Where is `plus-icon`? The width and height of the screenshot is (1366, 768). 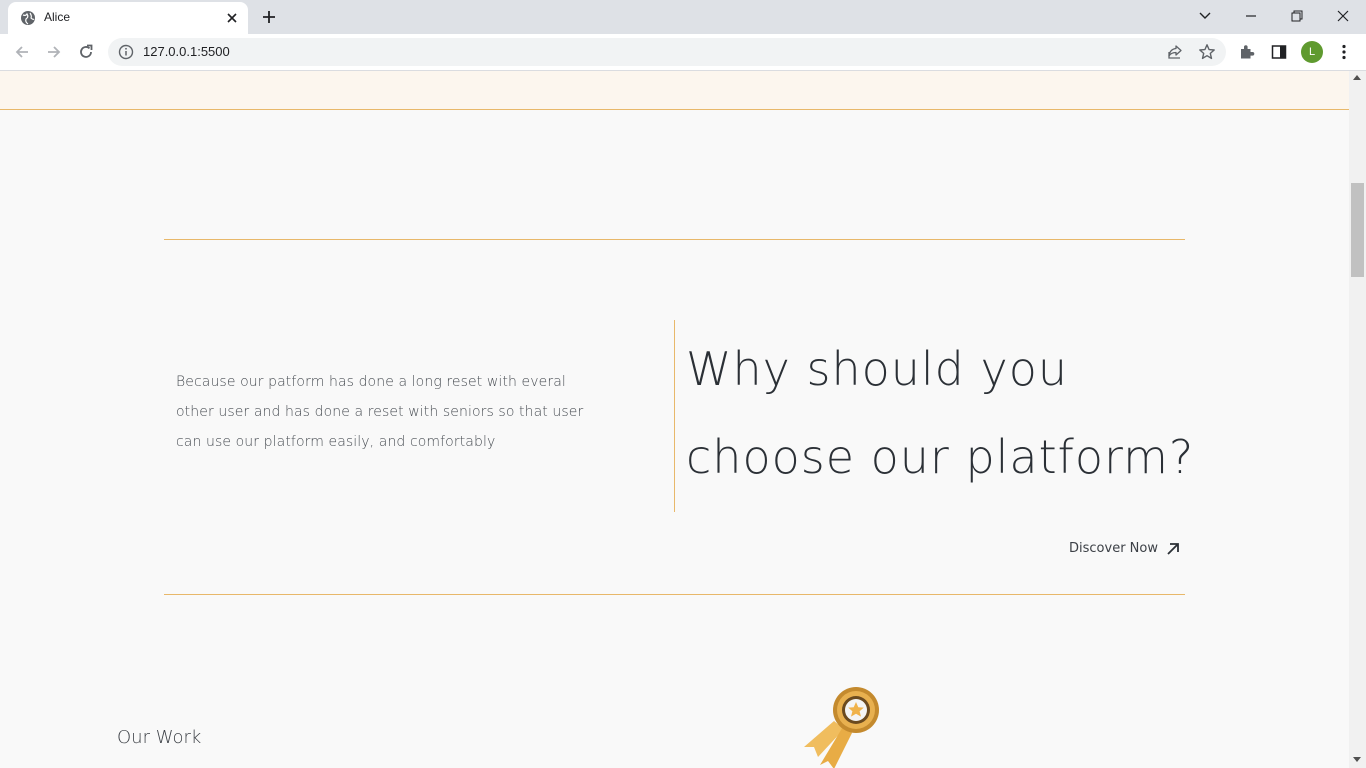 plus-icon is located at coordinates (269, 17).